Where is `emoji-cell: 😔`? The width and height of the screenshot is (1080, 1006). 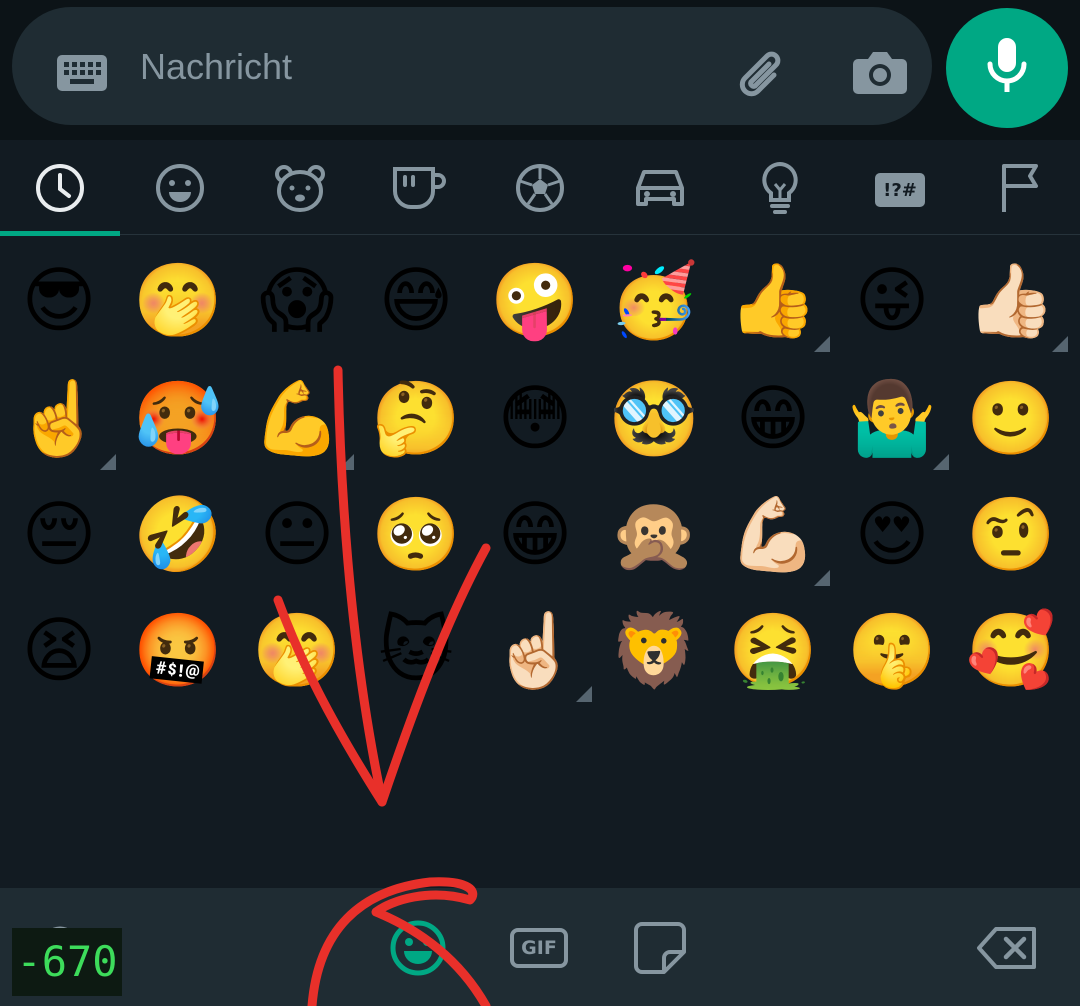
emoji-cell: 😔 is located at coordinates (59, 534).